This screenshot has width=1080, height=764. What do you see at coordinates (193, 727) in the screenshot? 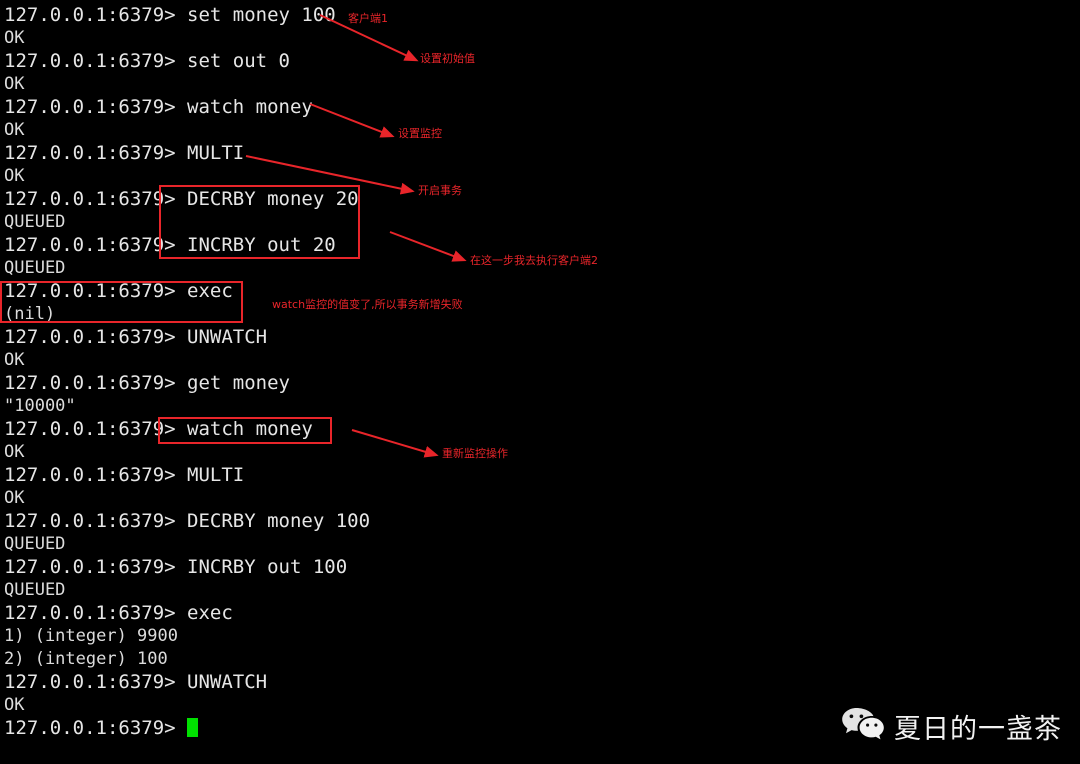
I see `terminal-cursor` at bounding box center [193, 727].